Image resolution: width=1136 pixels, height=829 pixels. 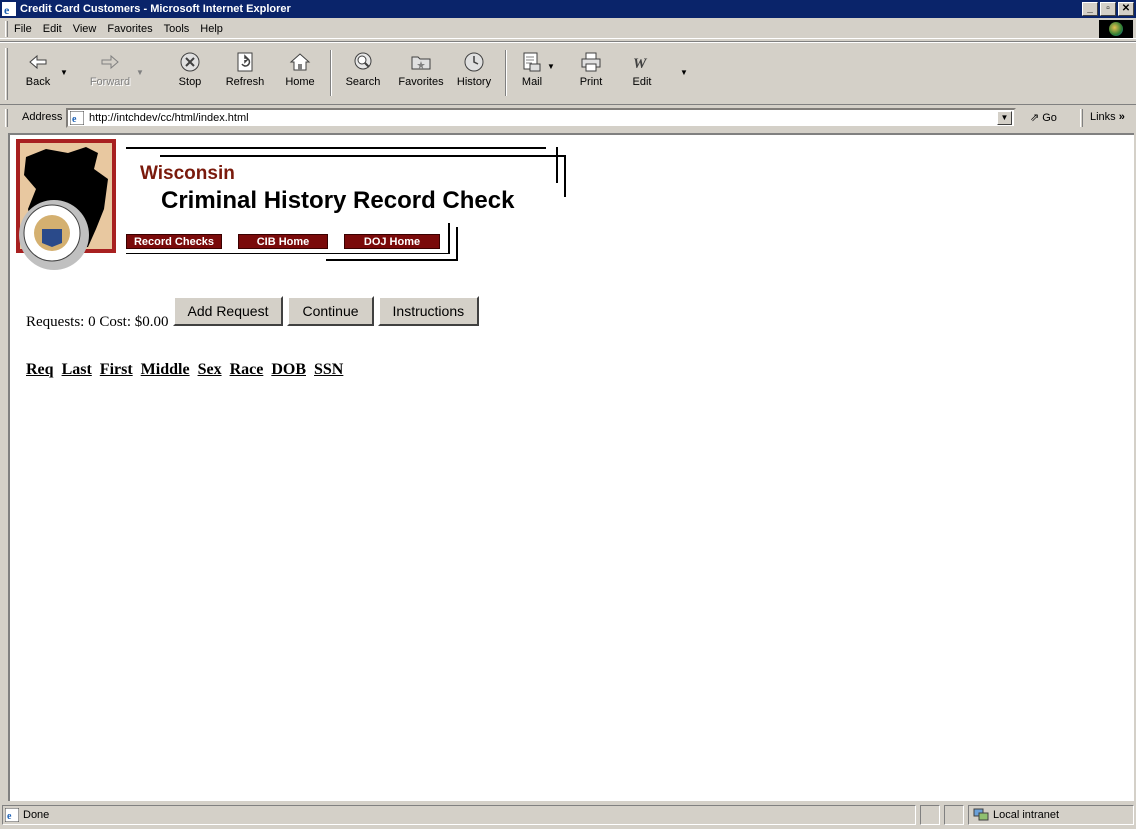 What do you see at coordinates (363, 74) in the screenshot?
I see `search-button: Search` at bounding box center [363, 74].